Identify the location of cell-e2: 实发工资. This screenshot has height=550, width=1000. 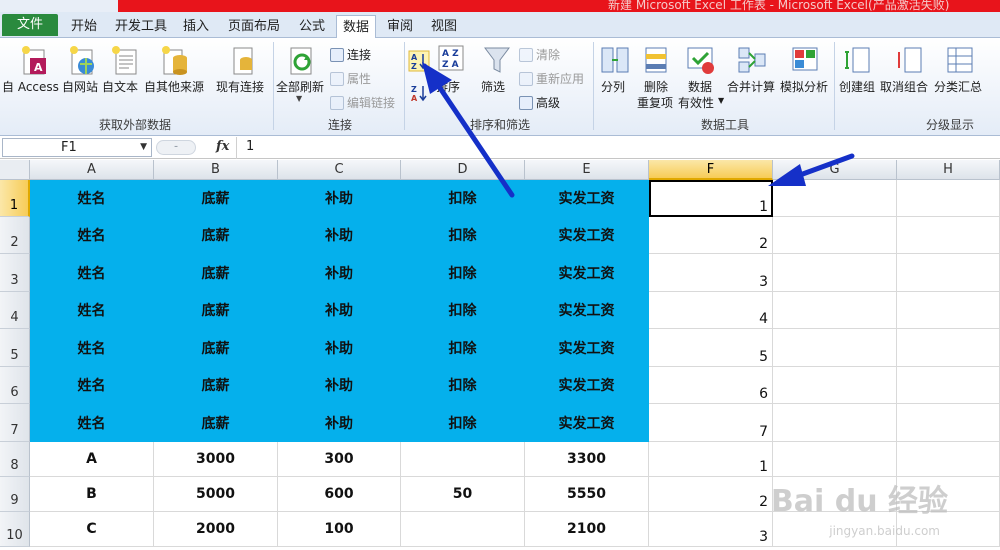
(587, 235).